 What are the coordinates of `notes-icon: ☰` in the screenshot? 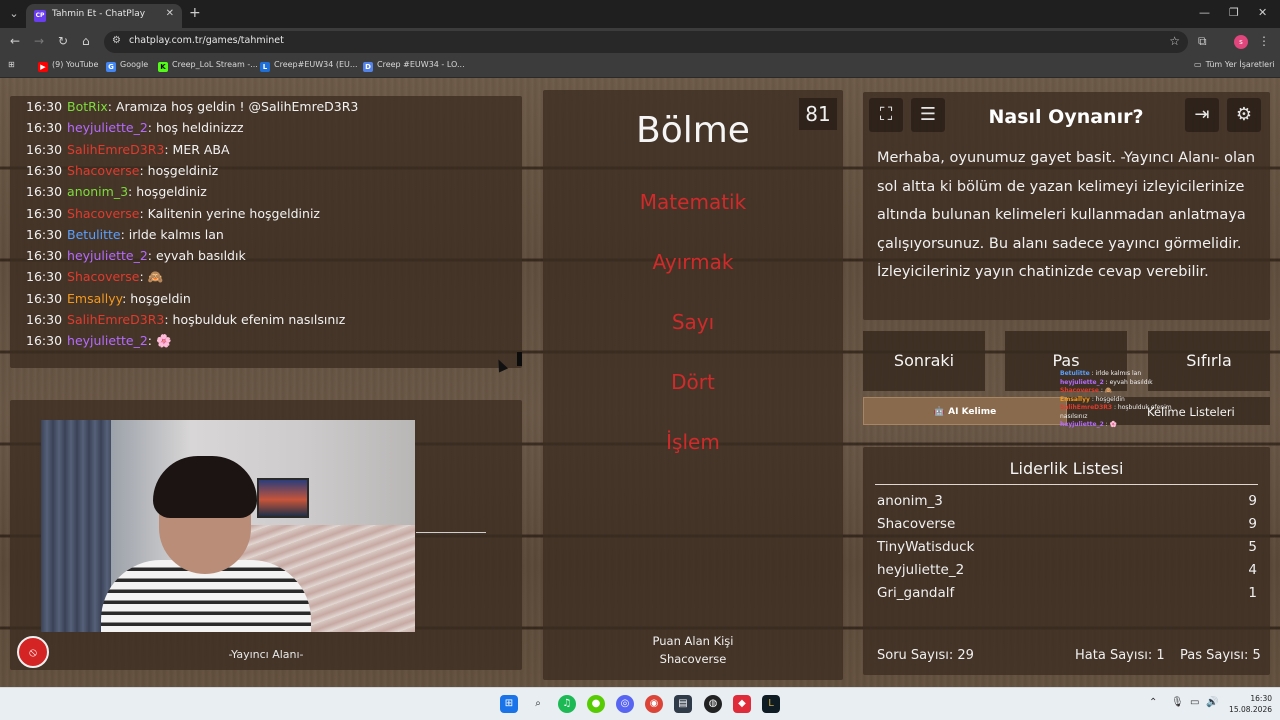 It's located at (928, 115).